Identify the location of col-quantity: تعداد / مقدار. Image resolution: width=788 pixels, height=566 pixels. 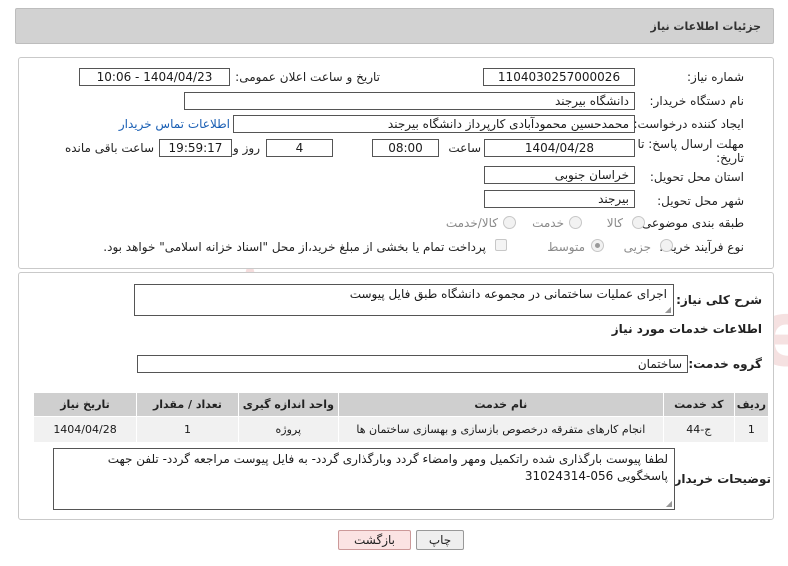
(187, 404).